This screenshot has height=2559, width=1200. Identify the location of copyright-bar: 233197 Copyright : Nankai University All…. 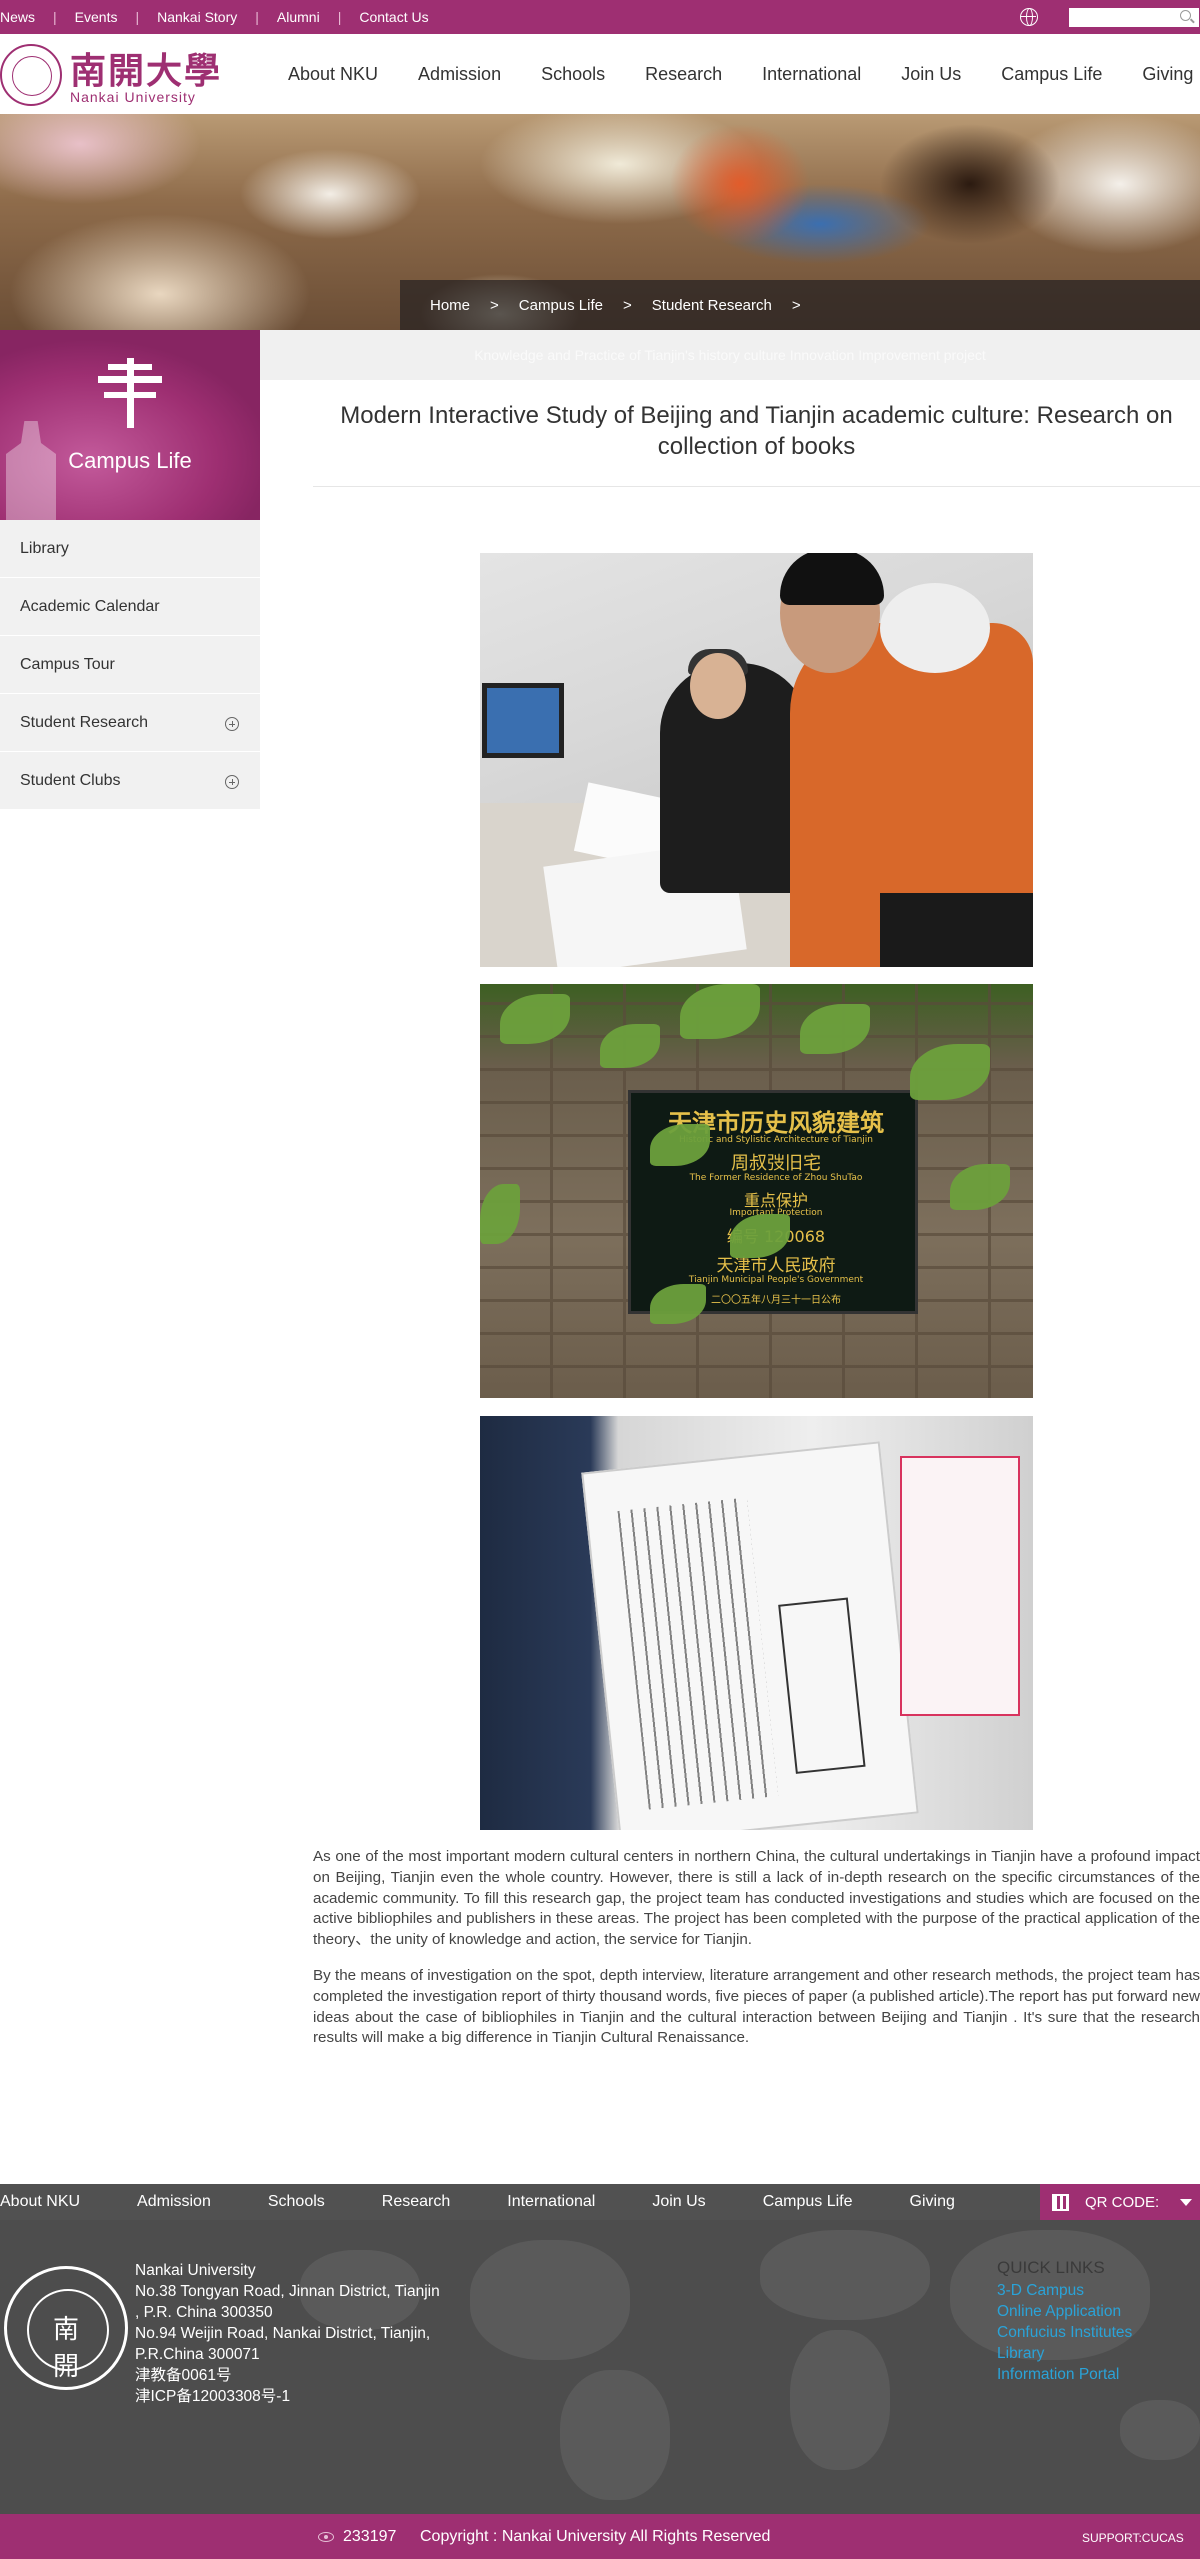
(600, 2536).